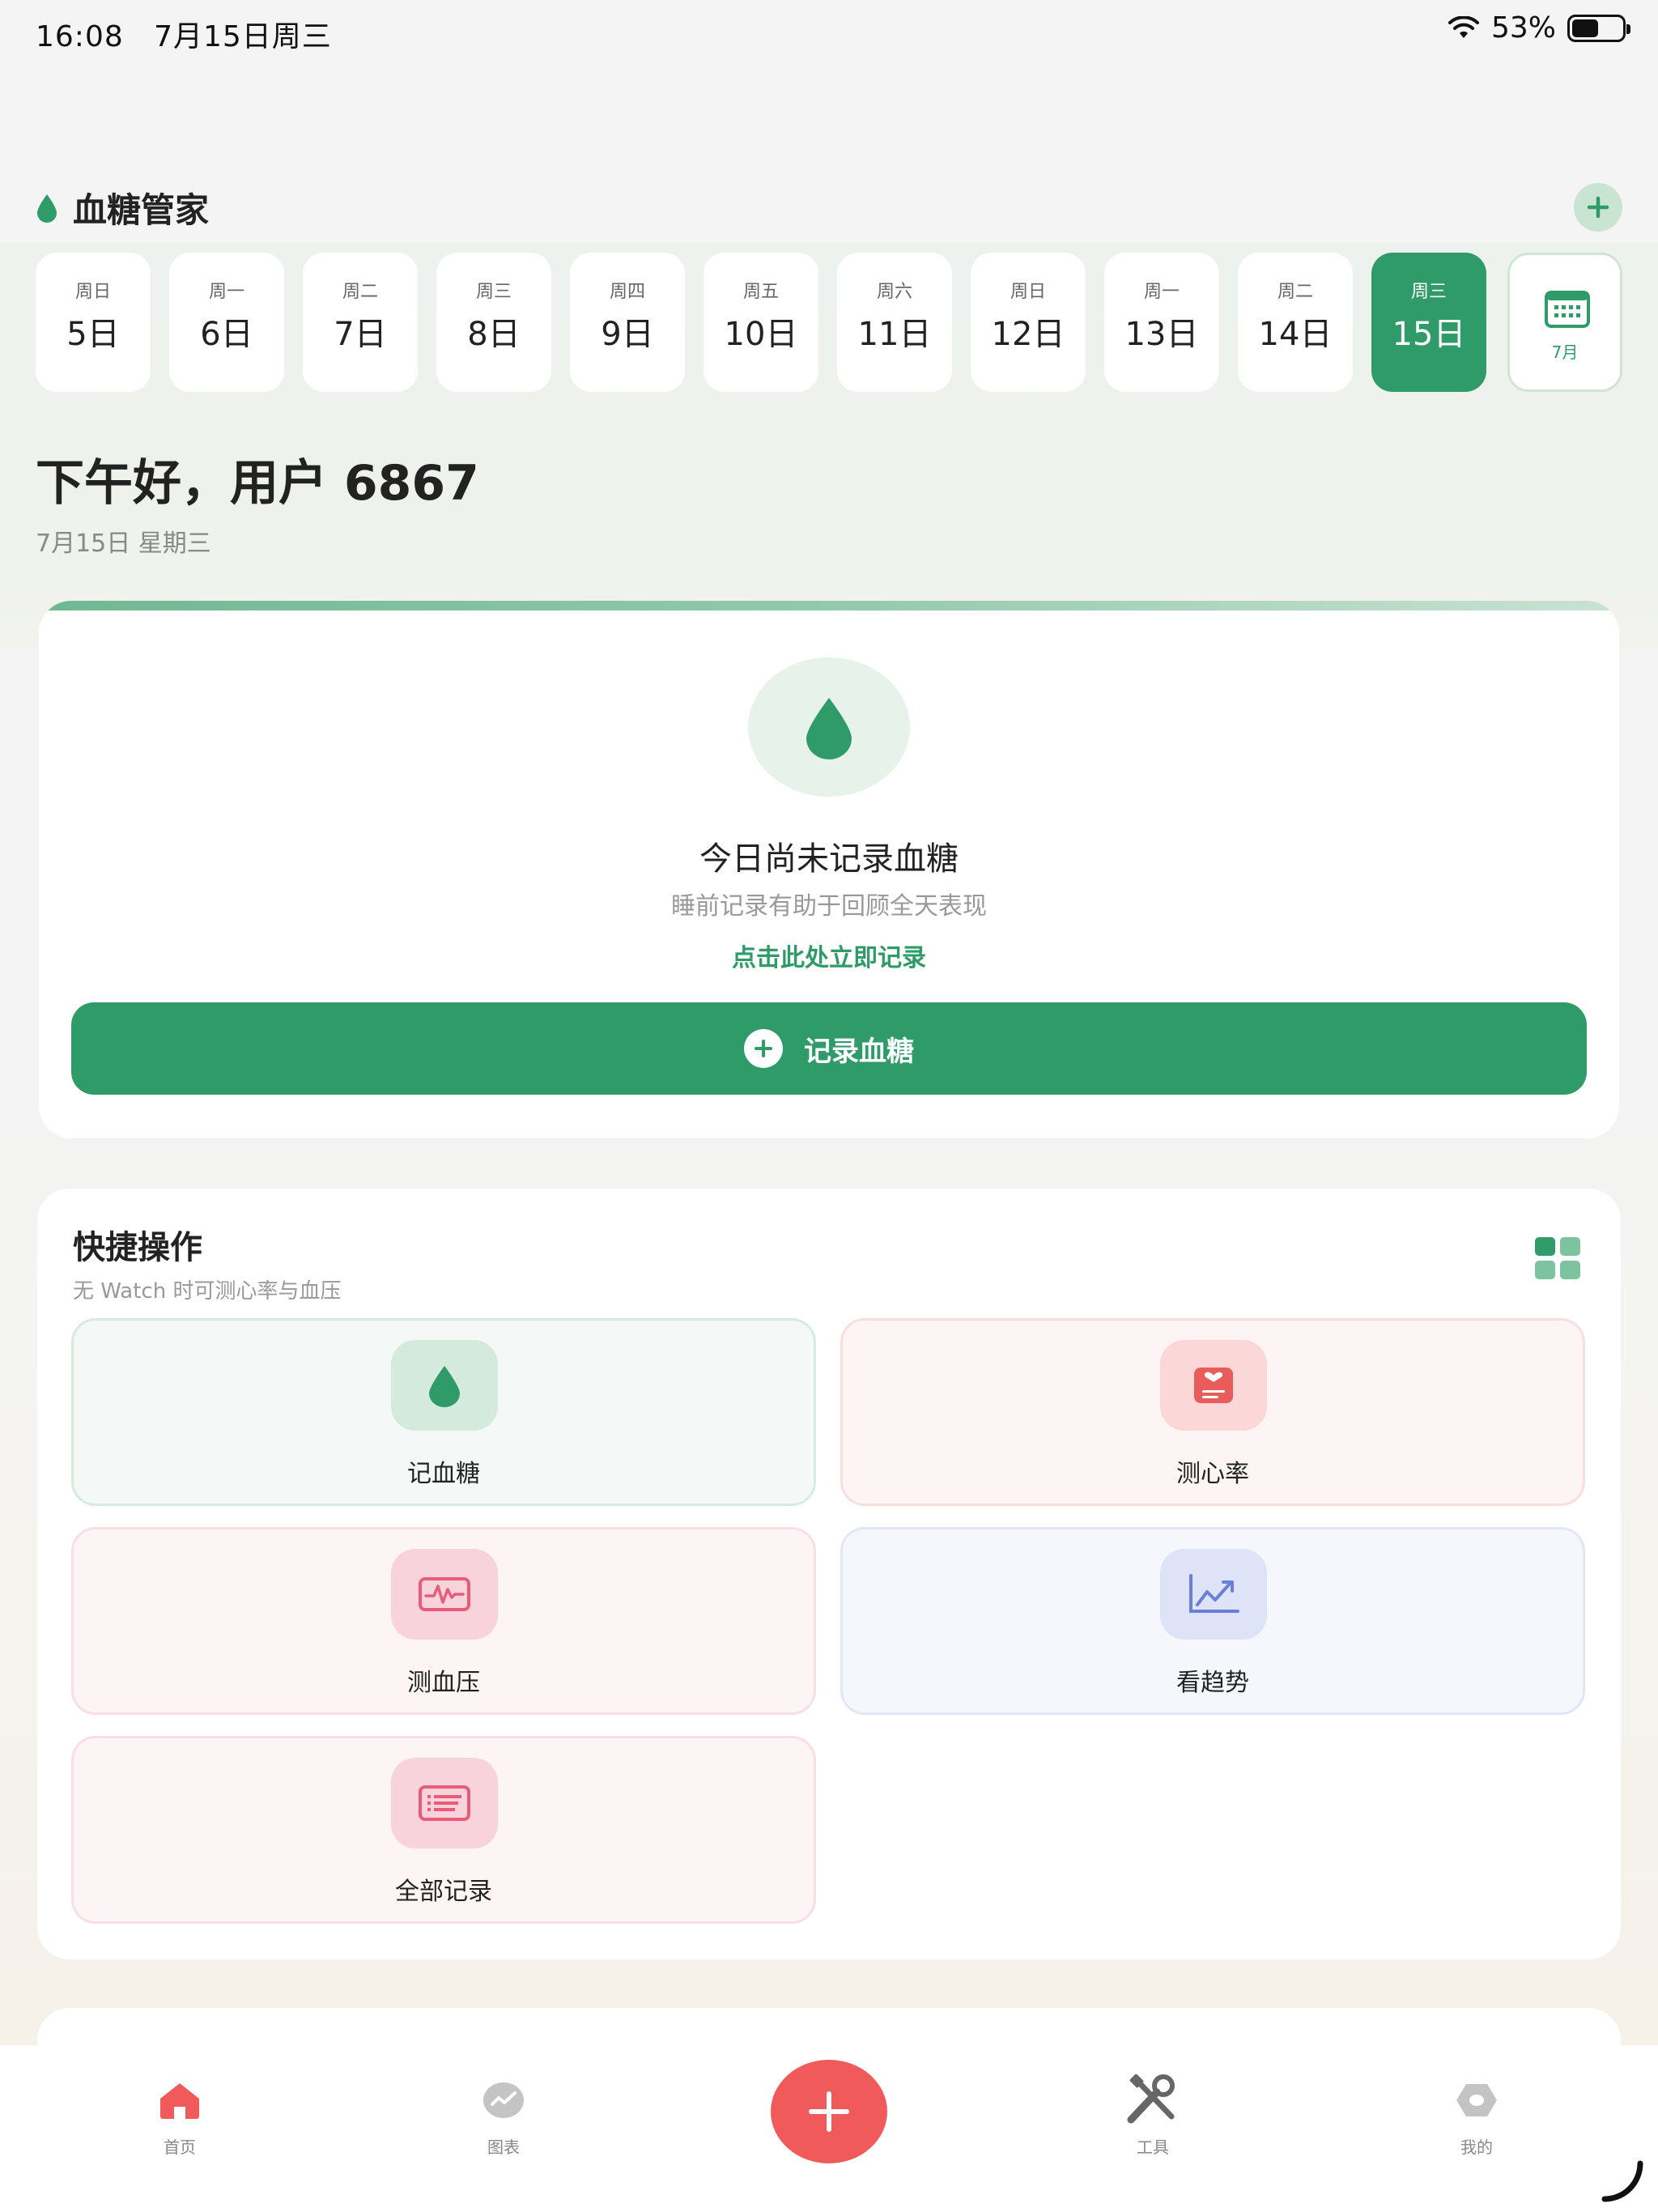 The width and height of the screenshot is (1658, 2212). Describe the element at coordinates (829, 32) in the screenshot. I see `status-bar: 16:08 7月15日周三 53%` at that location.